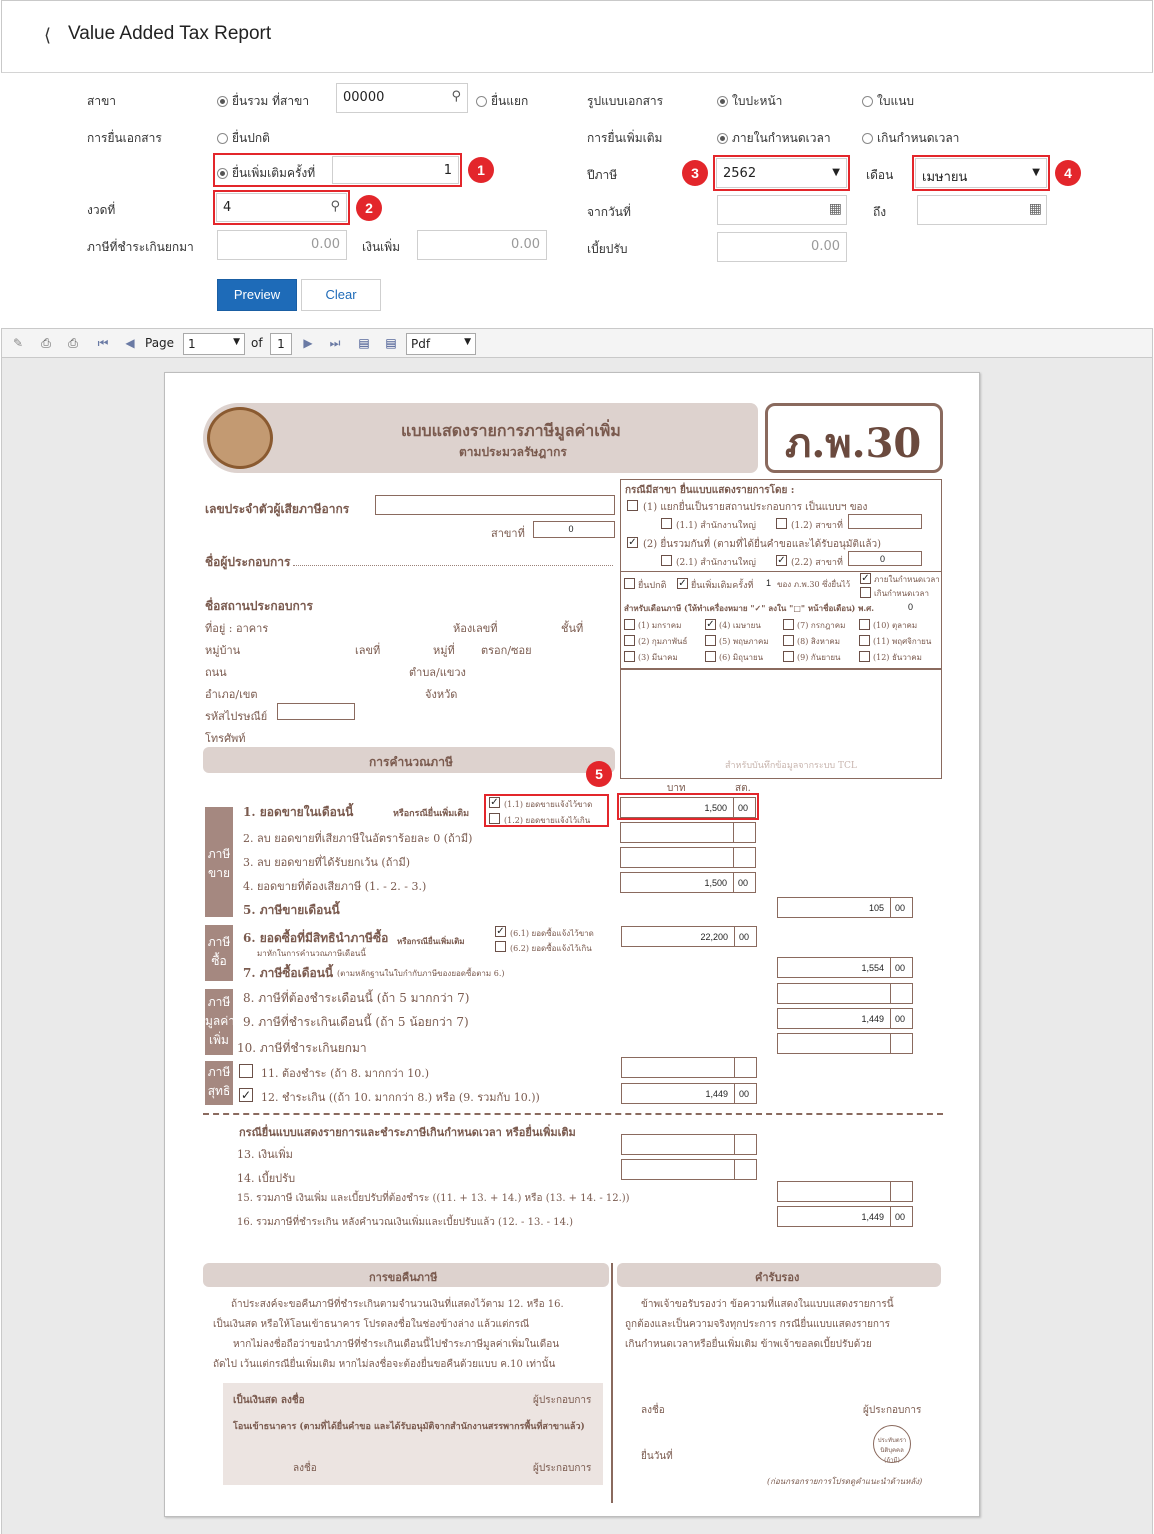  Describe the element at coordinates (502, 101) in the screenshot. I see `branch-separate-radio: ยื่นแยก` at that location.